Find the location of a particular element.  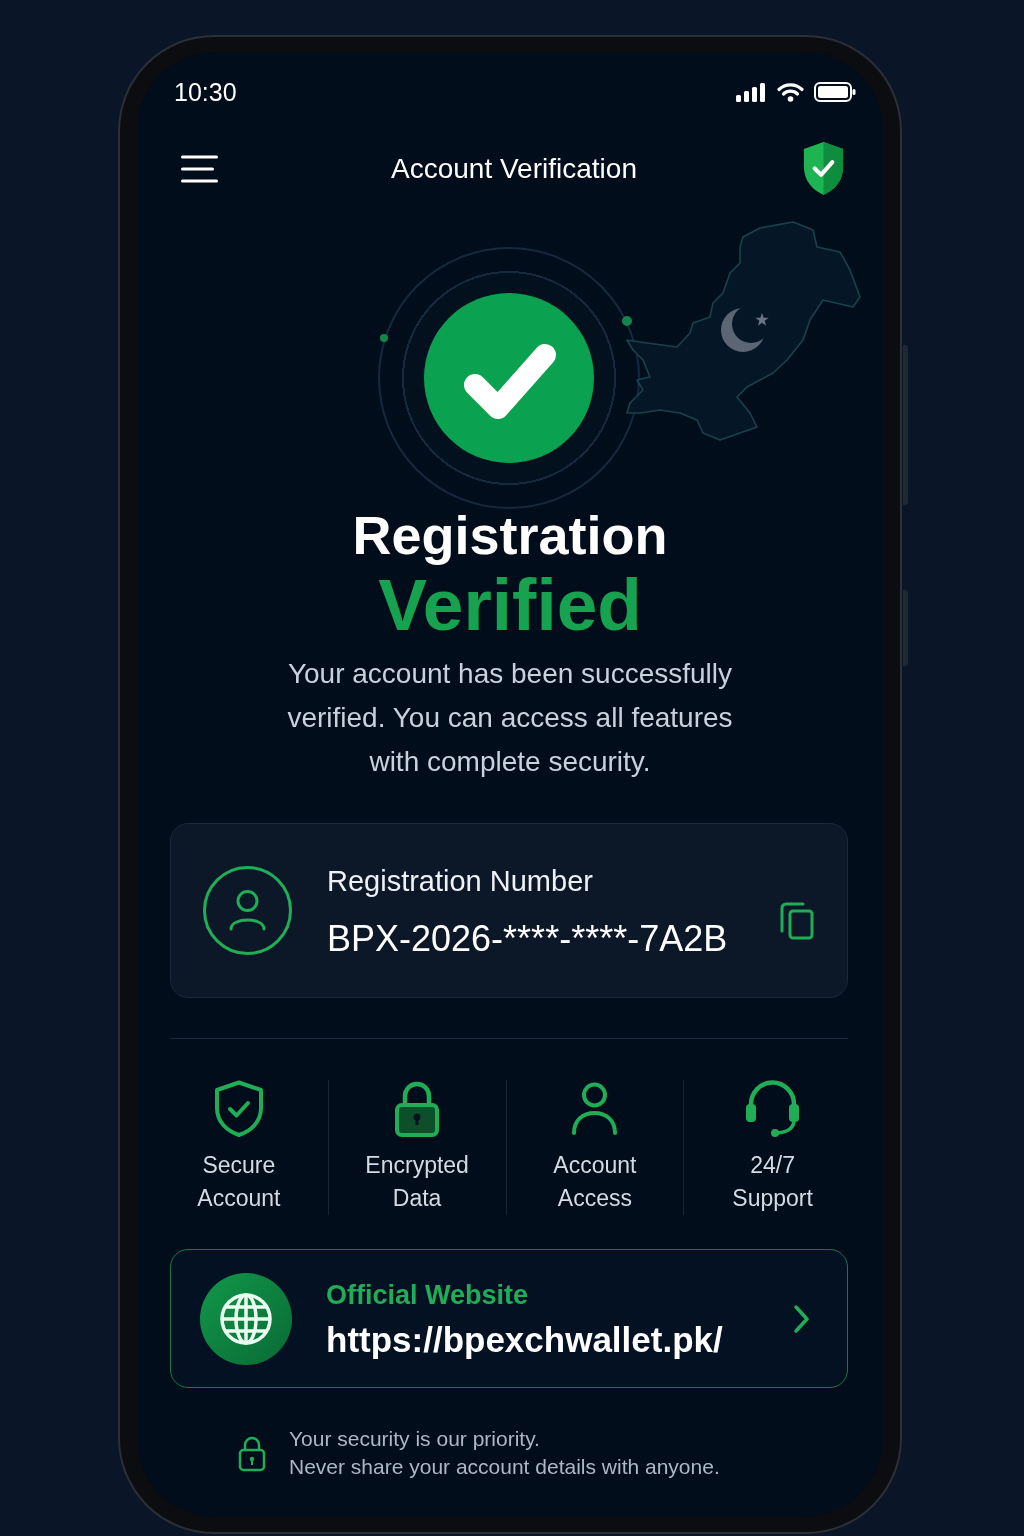

website-link: Official Website https://bpexchwallet.pk/ is located at coordinates (509, 1318).